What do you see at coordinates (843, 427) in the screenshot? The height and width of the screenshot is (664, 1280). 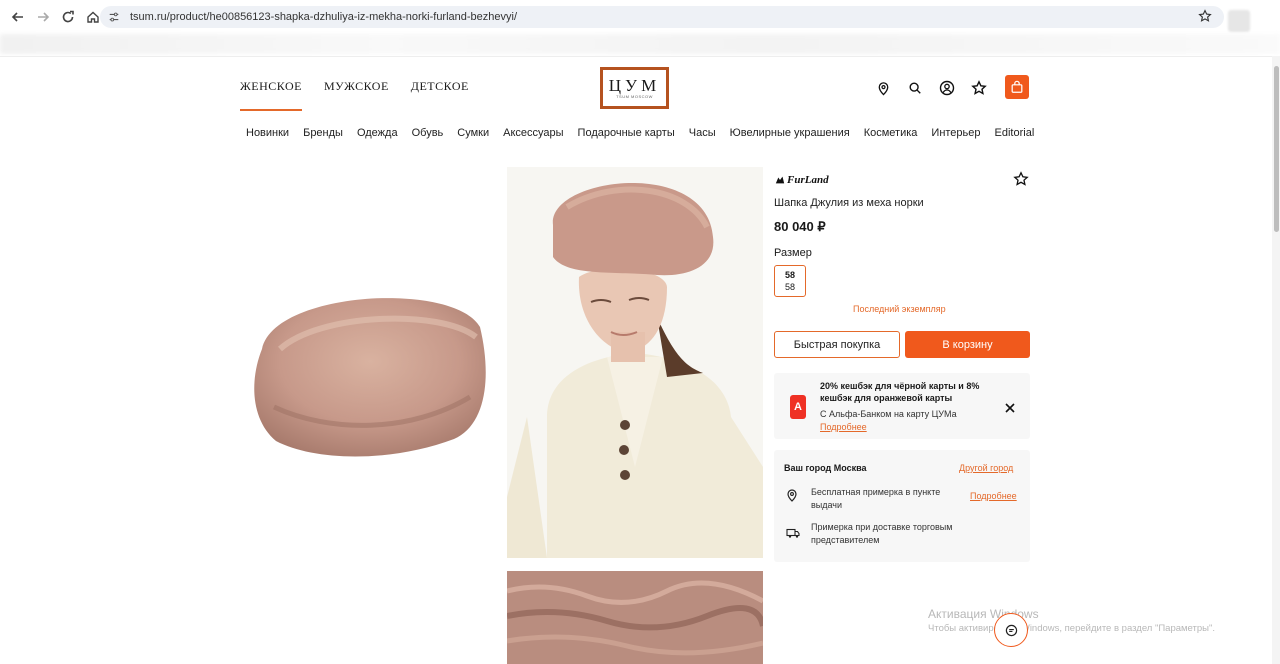 I see `promo-more-link: Подробнее` at bounding box center [843, 427].